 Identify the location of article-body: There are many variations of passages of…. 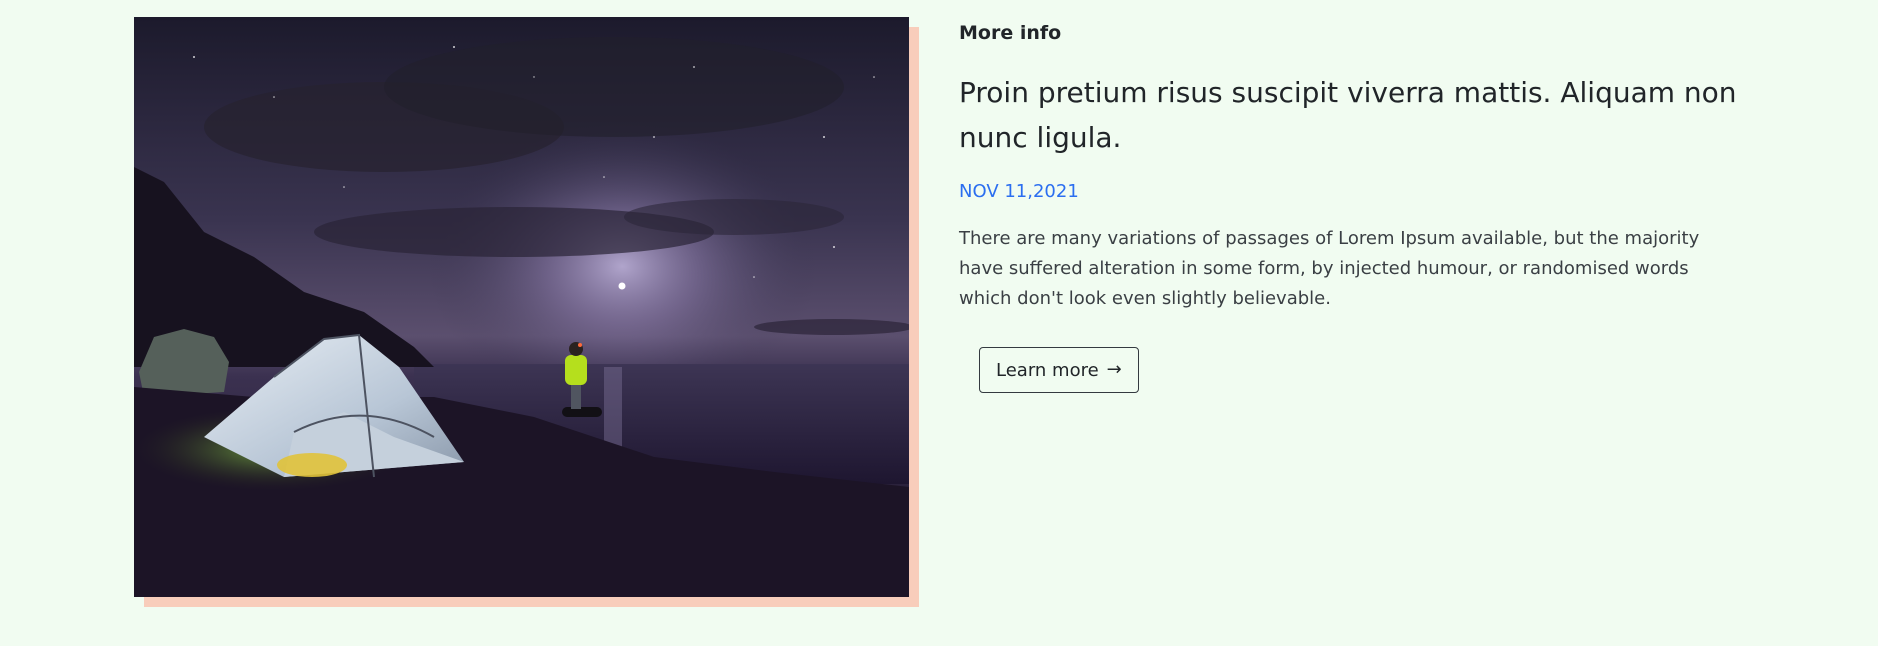
(1329, 268).